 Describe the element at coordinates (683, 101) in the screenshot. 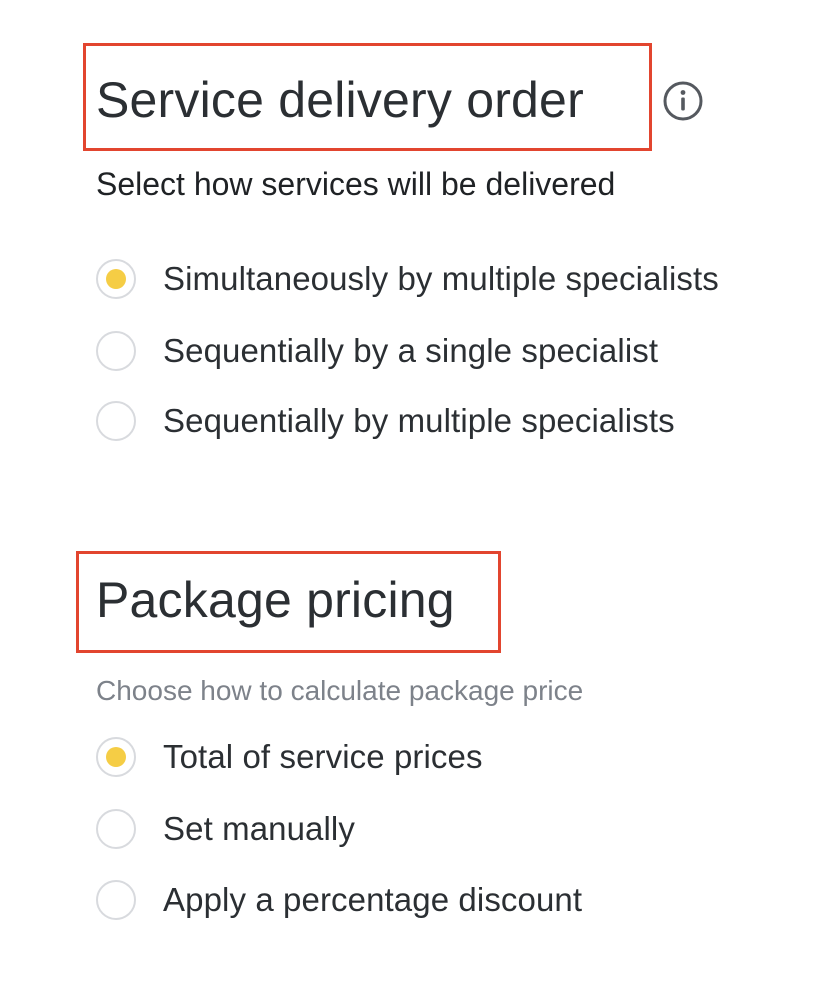

I see `info-icon` at that location.